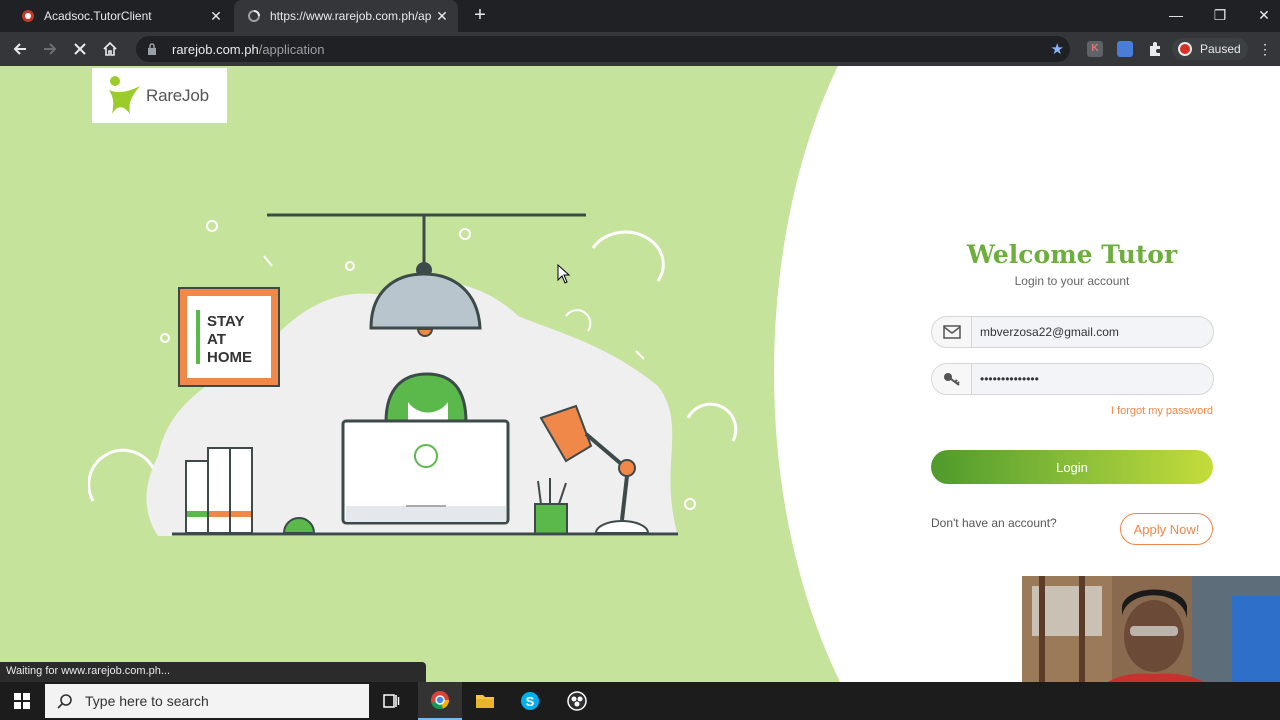 The image size is (1280, 720). I want to click on taskbar-search-box: Type here to search, so click(207, 701).